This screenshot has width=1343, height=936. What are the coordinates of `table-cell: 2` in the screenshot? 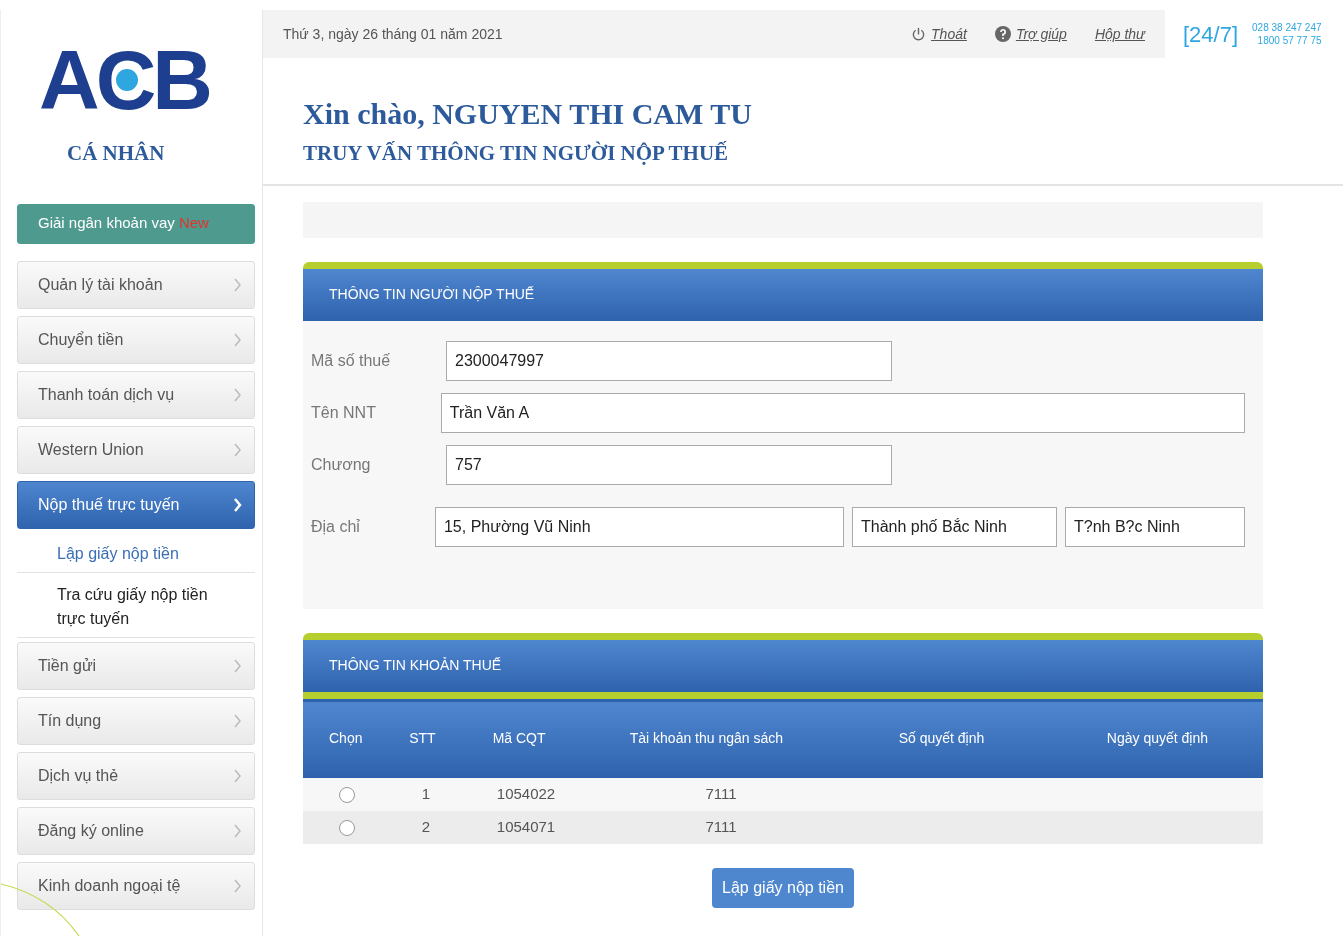 It's located at (426, 827).